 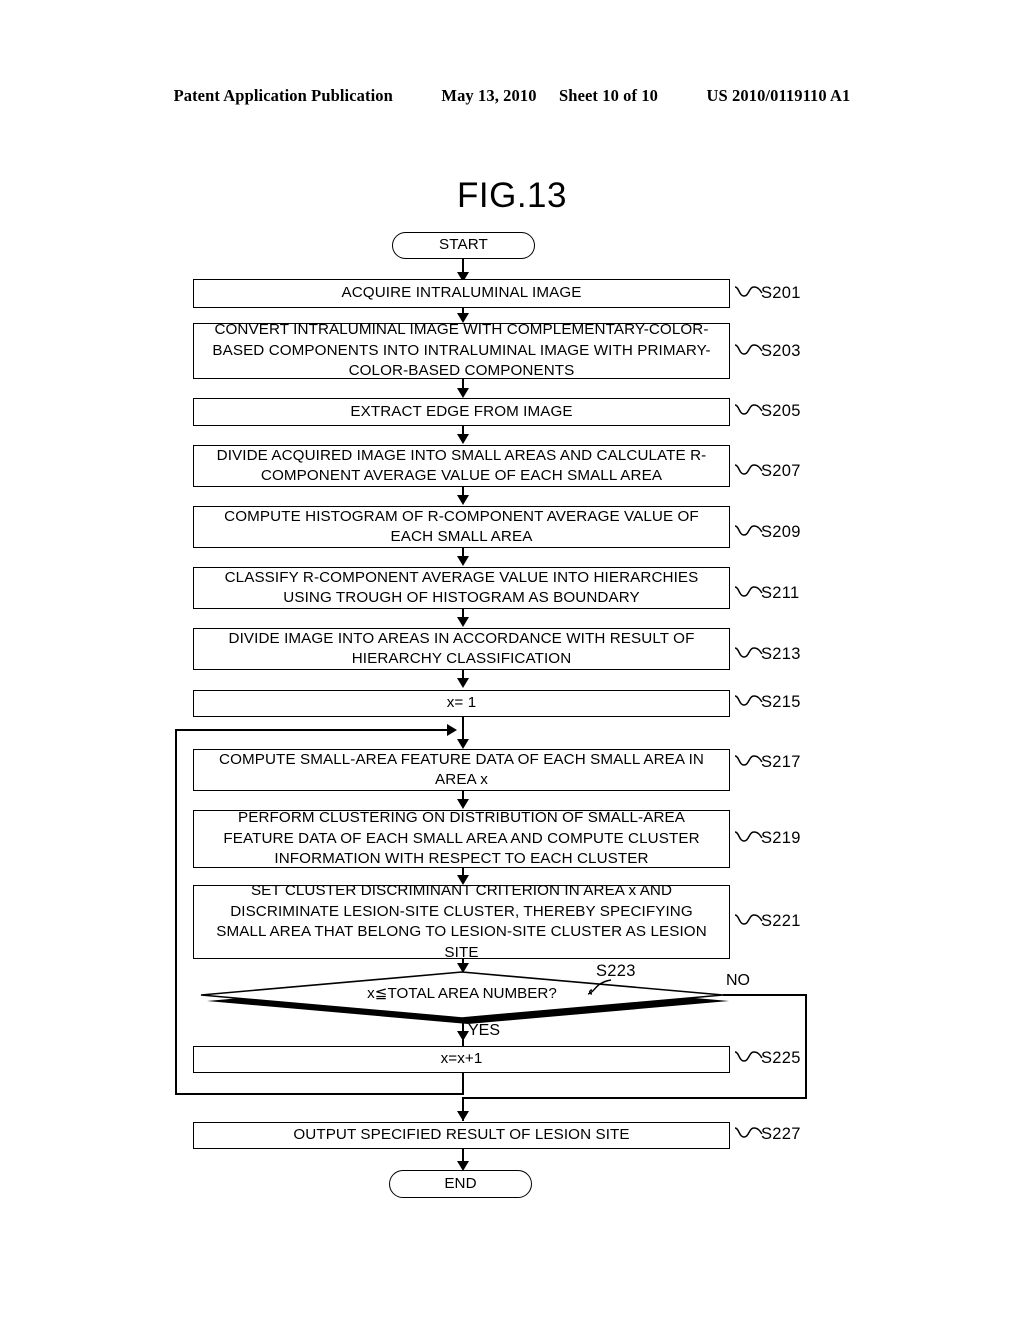 I want to click on leader-s227, so click(x=749, y=1134).